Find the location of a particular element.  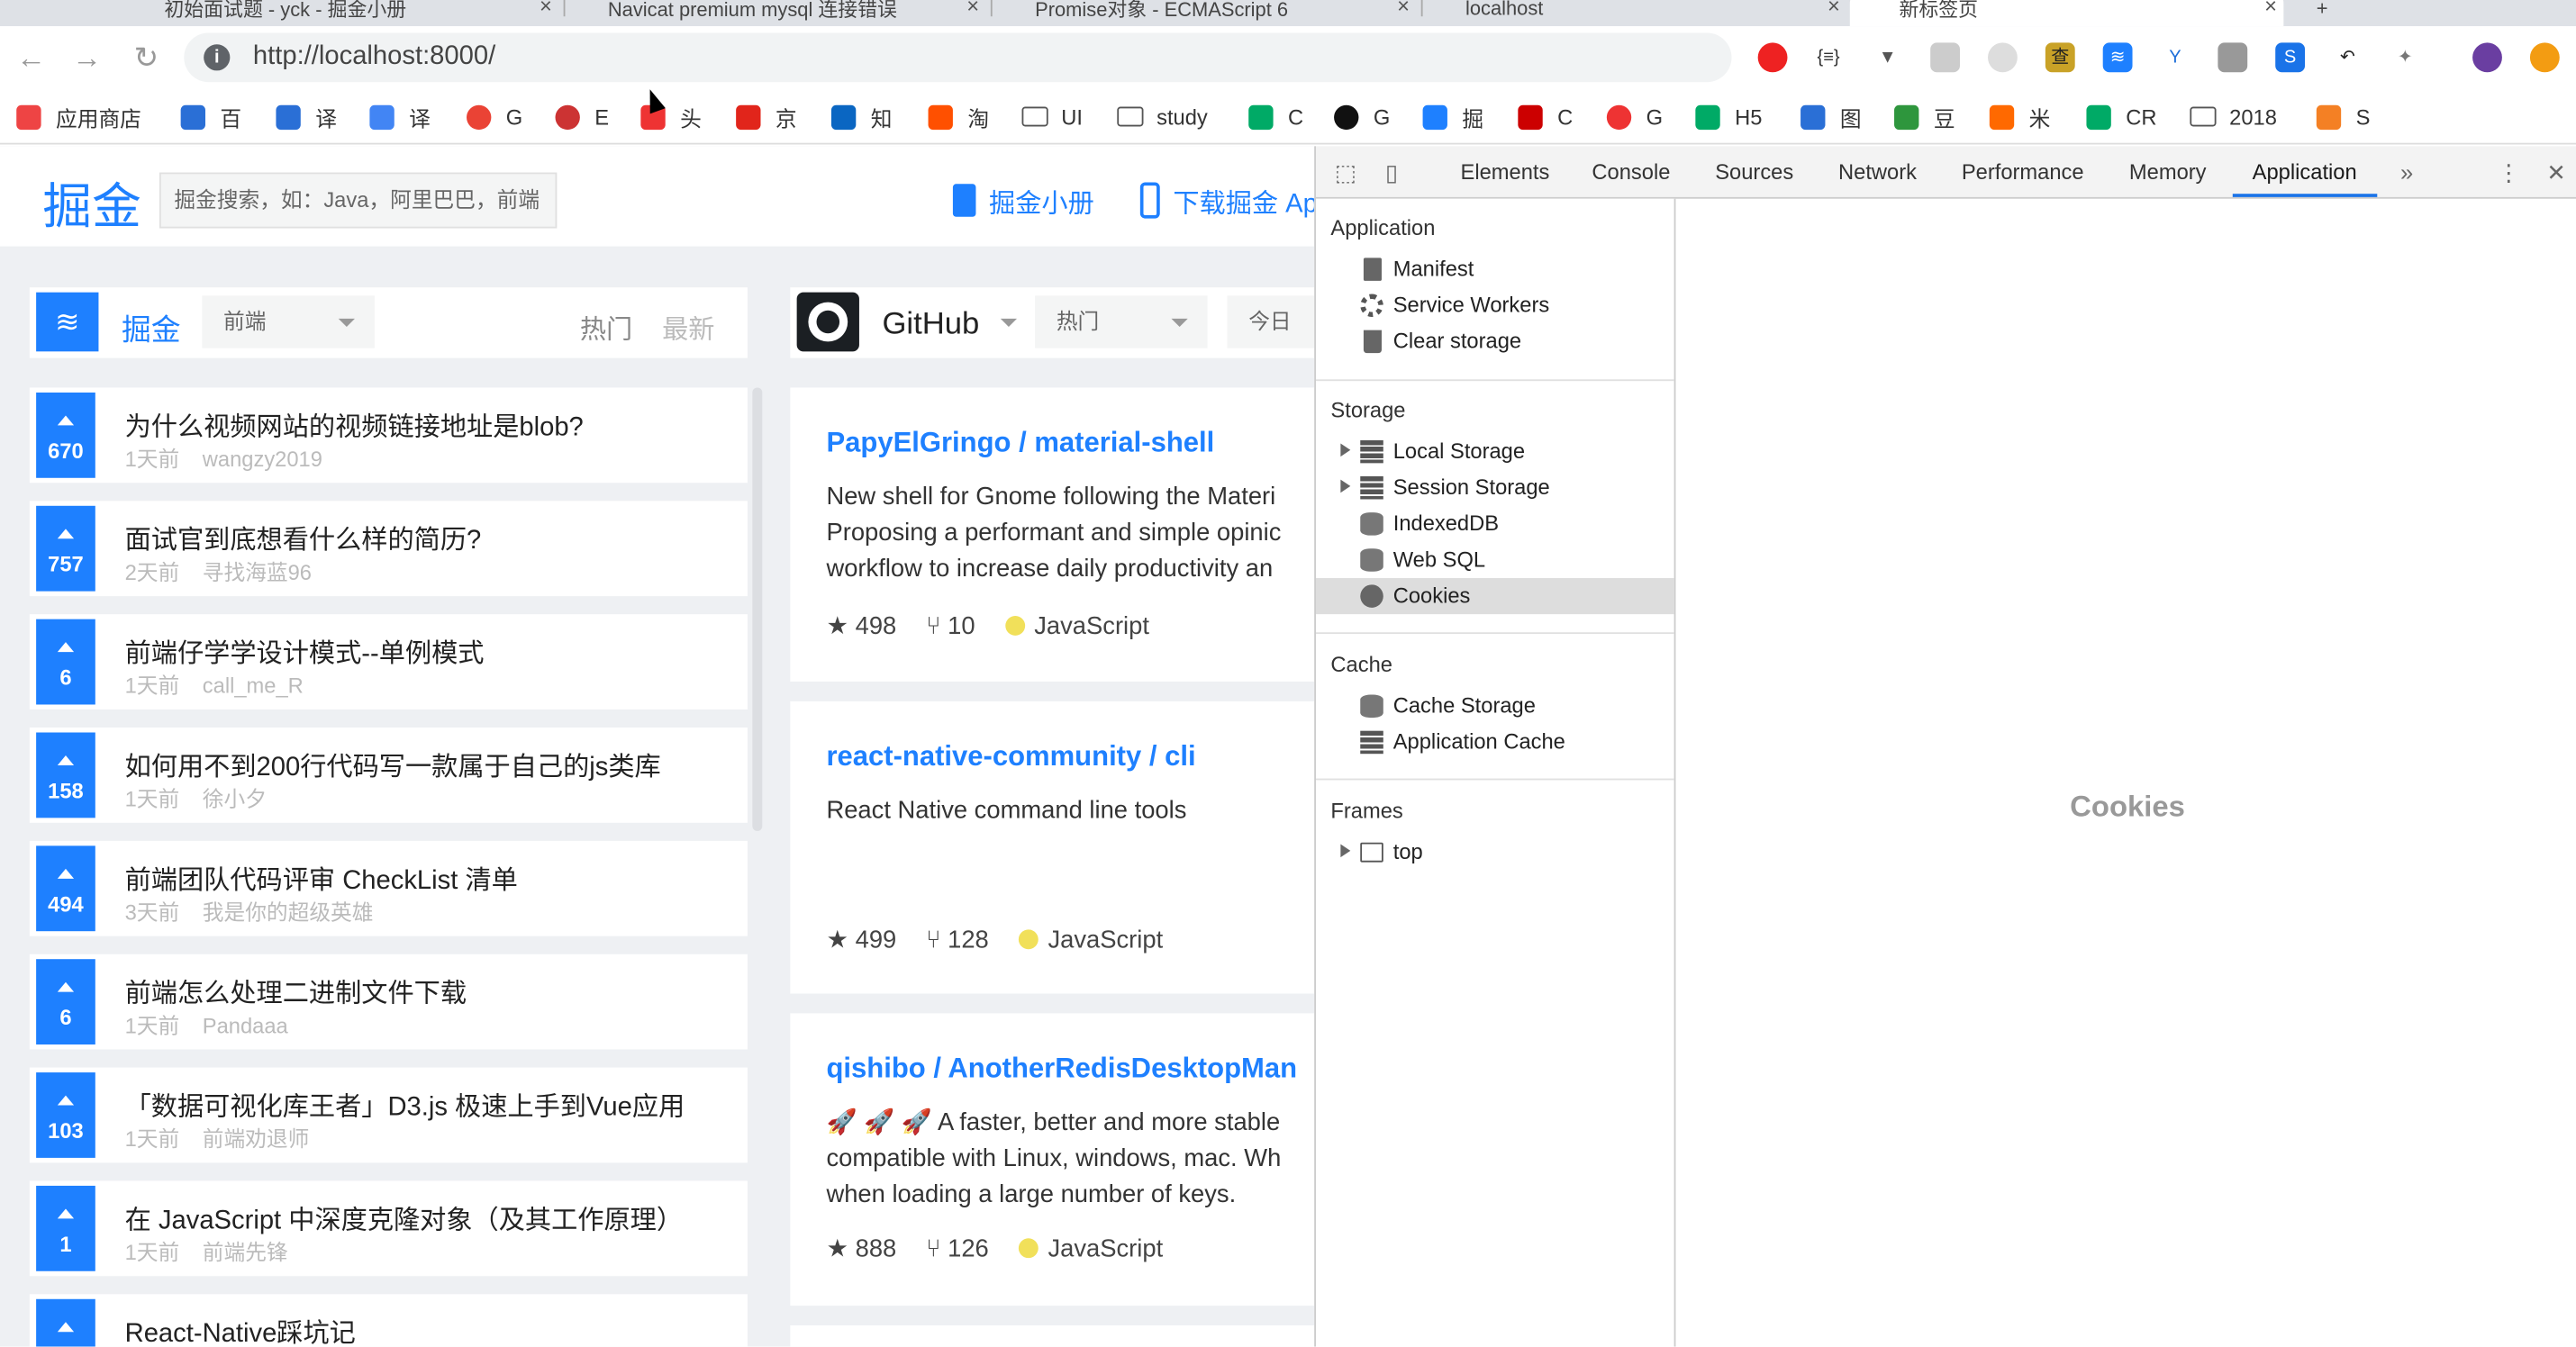

bookmark: 图 is located at coordinates (1831, 116).